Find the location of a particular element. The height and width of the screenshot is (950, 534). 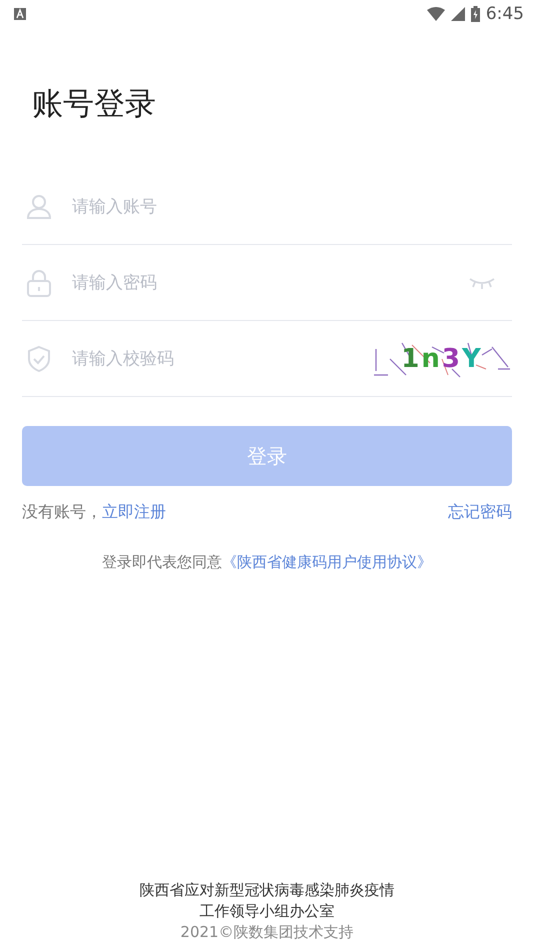

signal-icon is located at coordinates (457, 14).